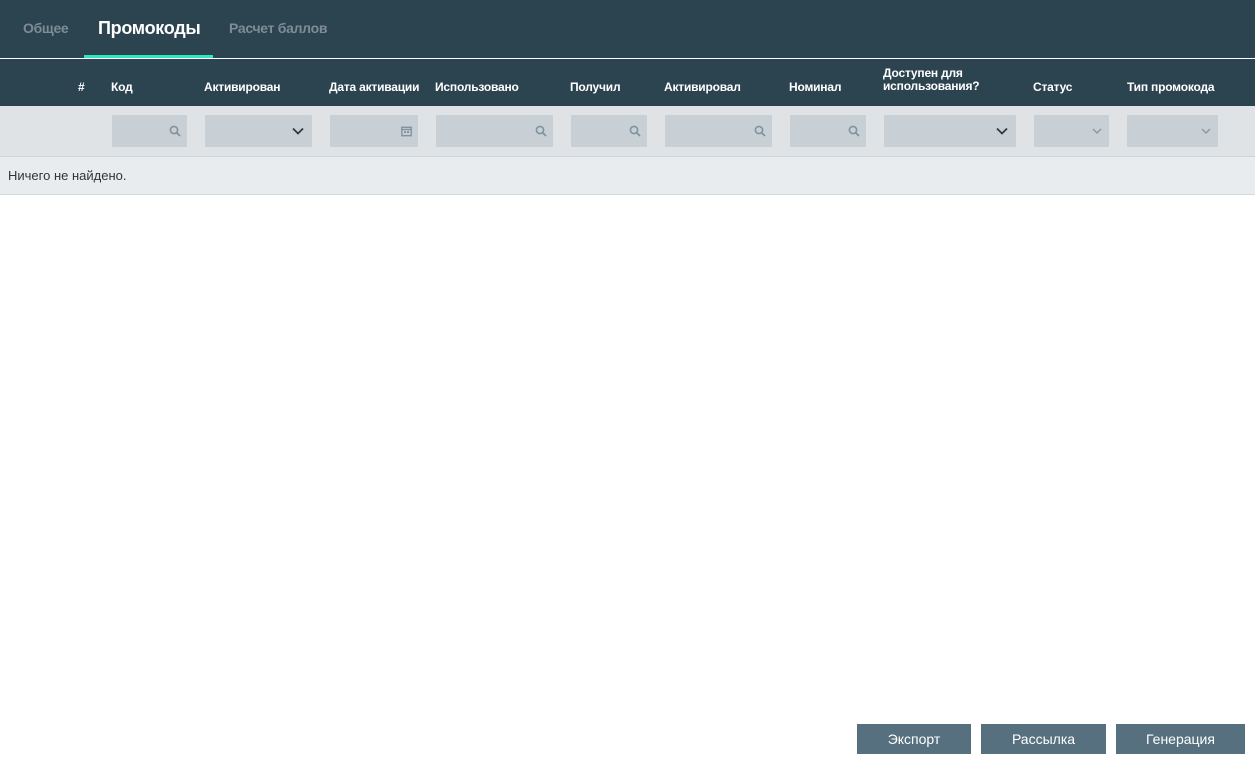  I want to click on received-filter-input, so click(609, 131).